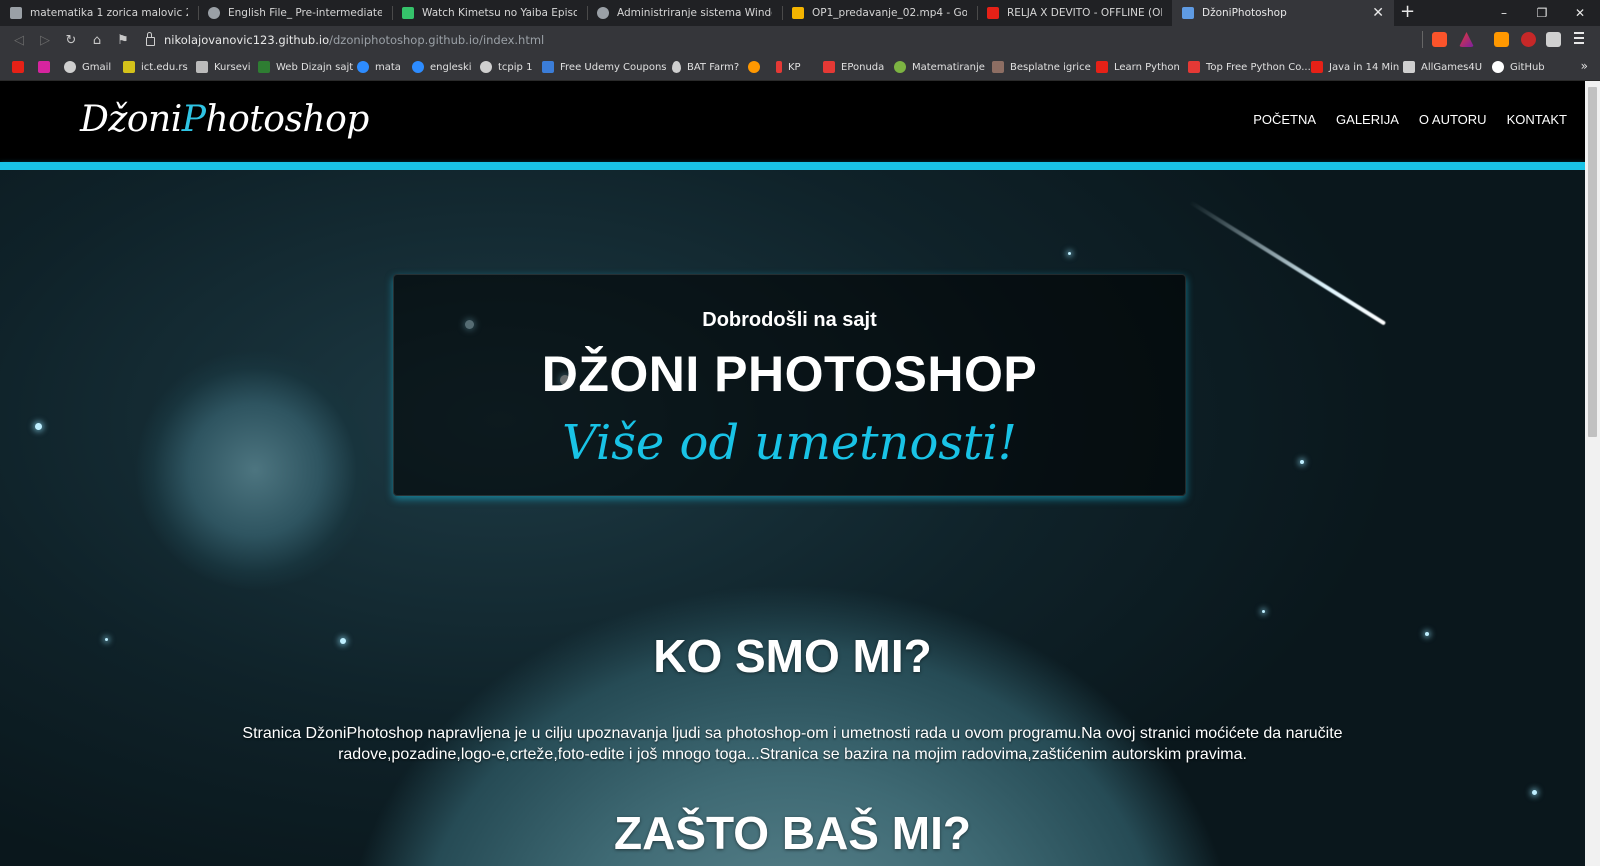  What do you see at coordinates (1355, 67) in the screenshot?
I see `bookmark-java: Java in 14 Min` at bounding box center [1355, 67].